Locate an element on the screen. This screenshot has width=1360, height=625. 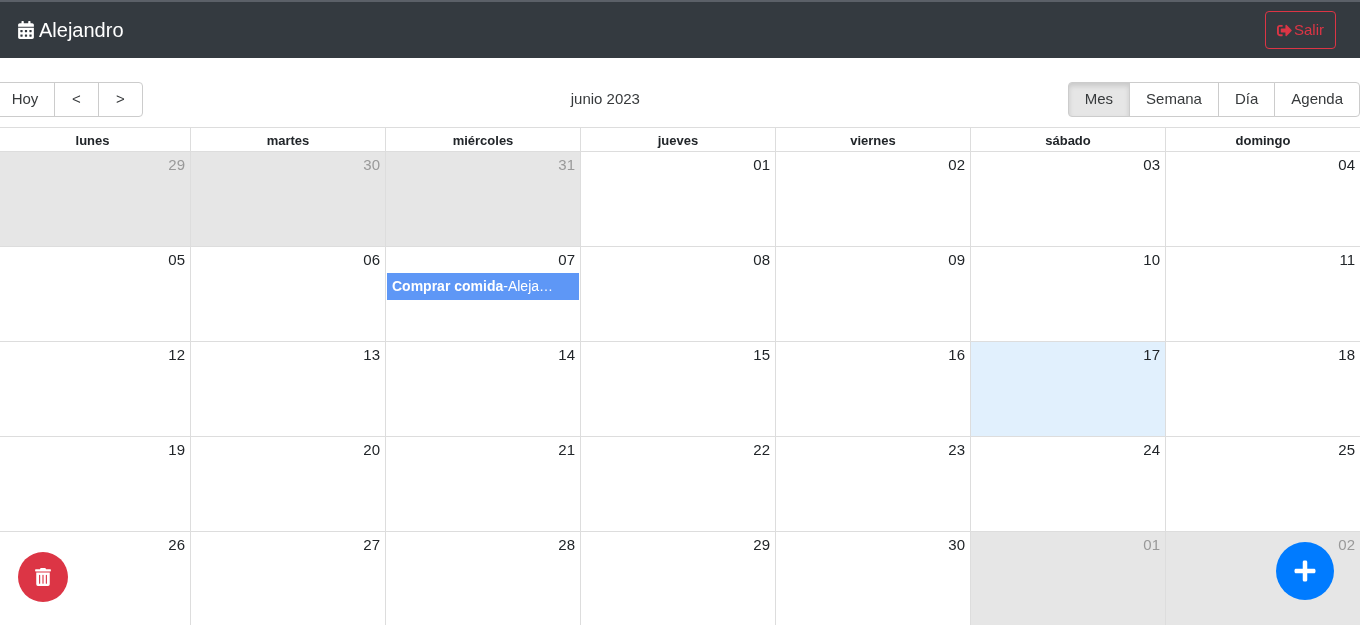
day-number: 14 is located at coordinates (566, 355).